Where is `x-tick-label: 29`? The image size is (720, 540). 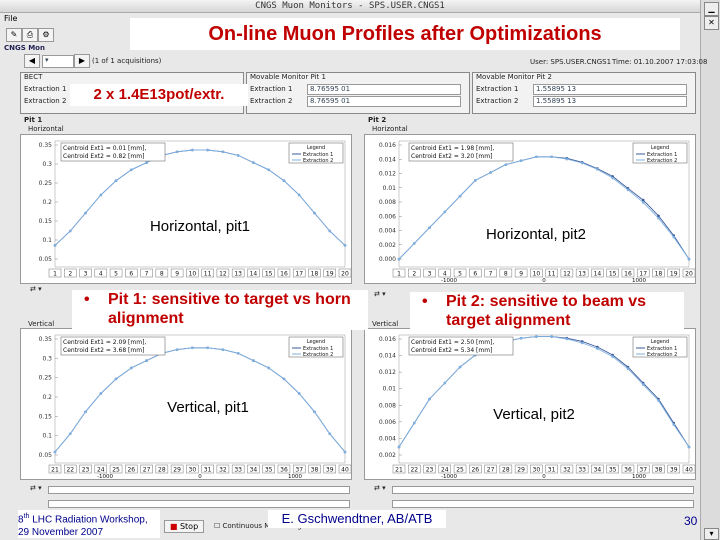 x-tick-label: 29 is located at coordinates (521, 470).